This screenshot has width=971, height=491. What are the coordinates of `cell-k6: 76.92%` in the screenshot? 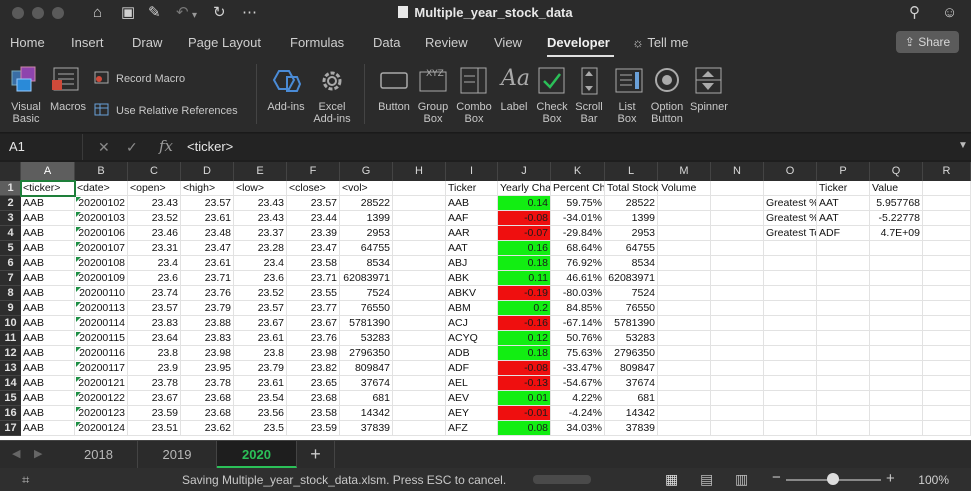 It's located at (578, 263).